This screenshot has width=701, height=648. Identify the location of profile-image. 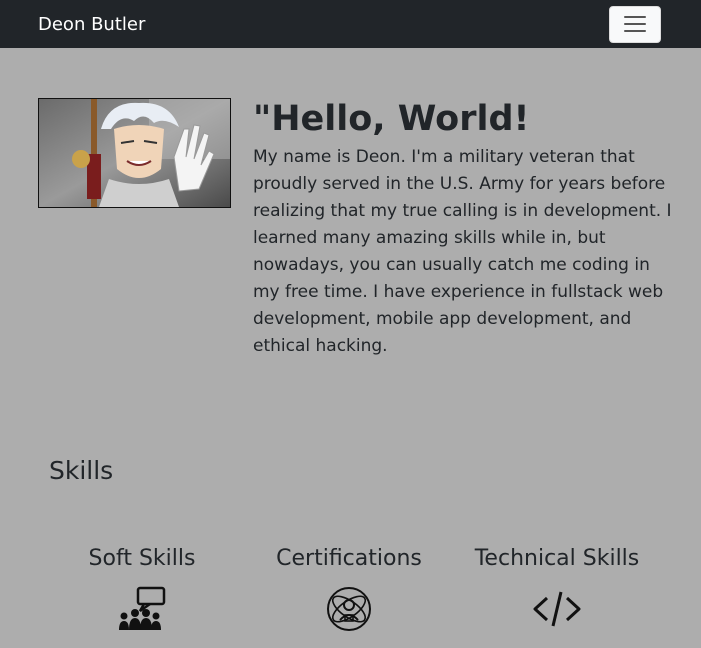
(134, 153).